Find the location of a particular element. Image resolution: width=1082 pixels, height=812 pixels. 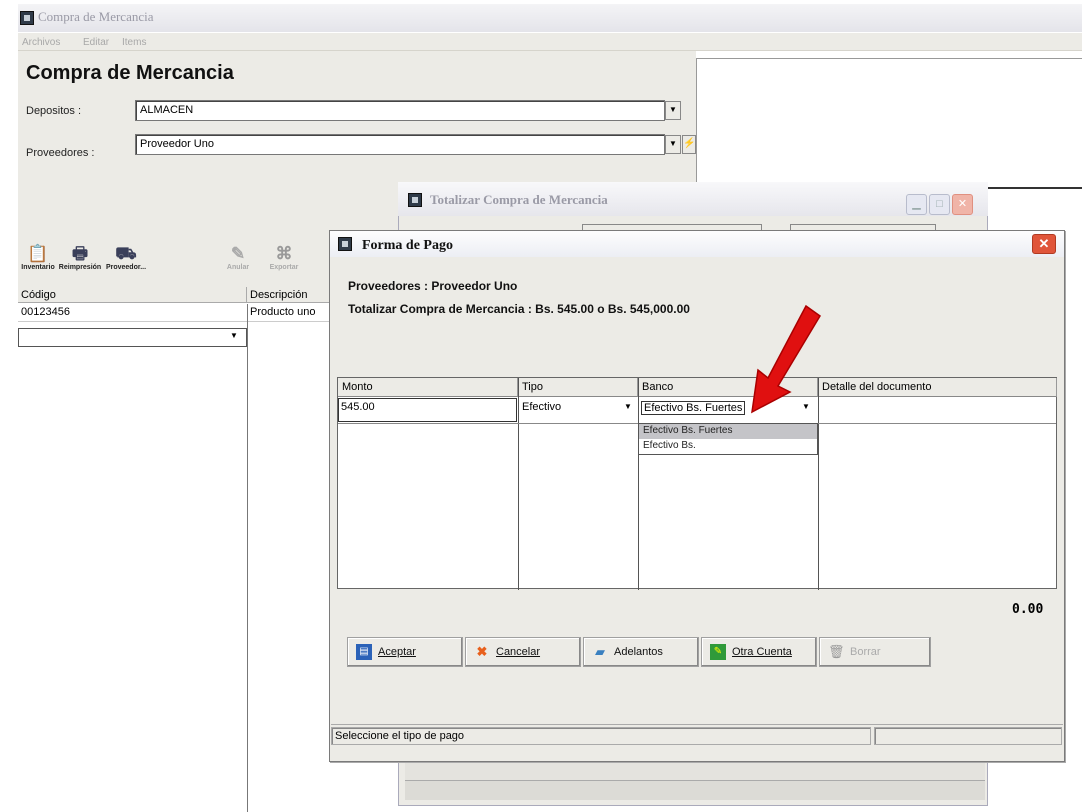

totalizar-dialog-title: Totalizar Compra de Mercancia is located at coordinates (519, 199).